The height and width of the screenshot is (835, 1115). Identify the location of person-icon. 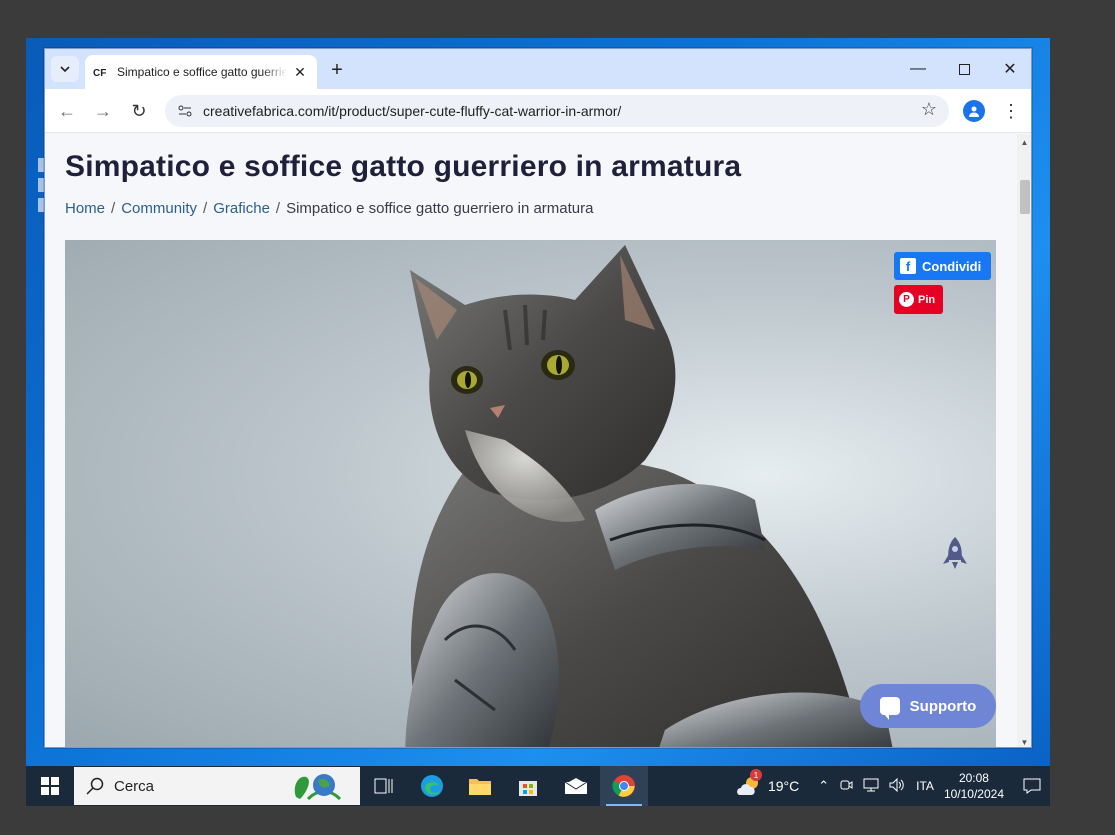
(974, 111).